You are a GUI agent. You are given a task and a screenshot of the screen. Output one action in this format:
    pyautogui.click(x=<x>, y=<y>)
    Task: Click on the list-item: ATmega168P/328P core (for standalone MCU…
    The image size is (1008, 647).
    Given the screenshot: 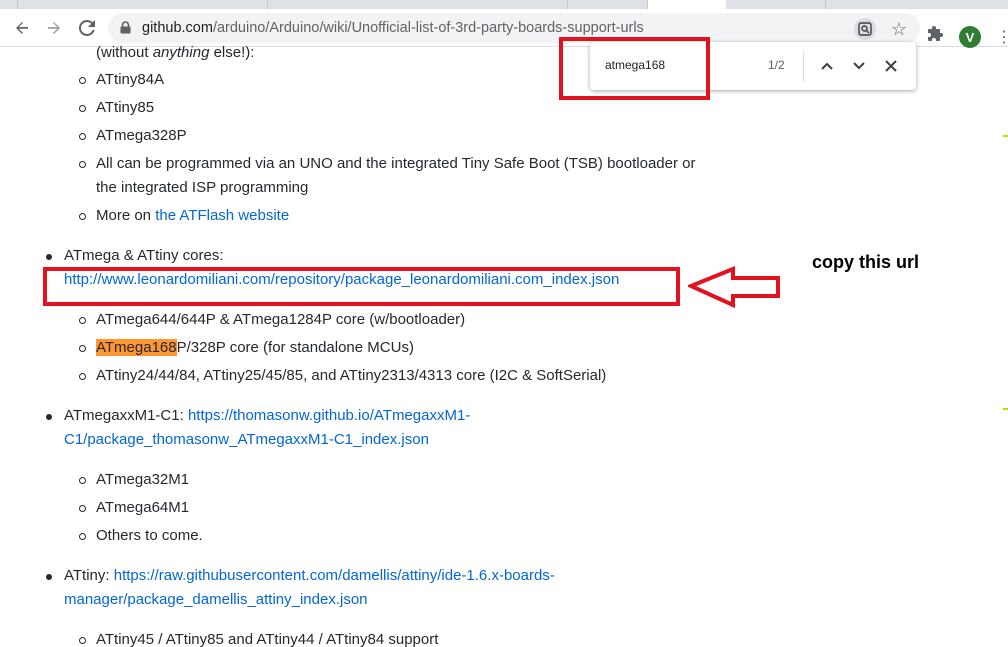 What is the action you would take?
    pyautogui.click(x=255, y=348)
    